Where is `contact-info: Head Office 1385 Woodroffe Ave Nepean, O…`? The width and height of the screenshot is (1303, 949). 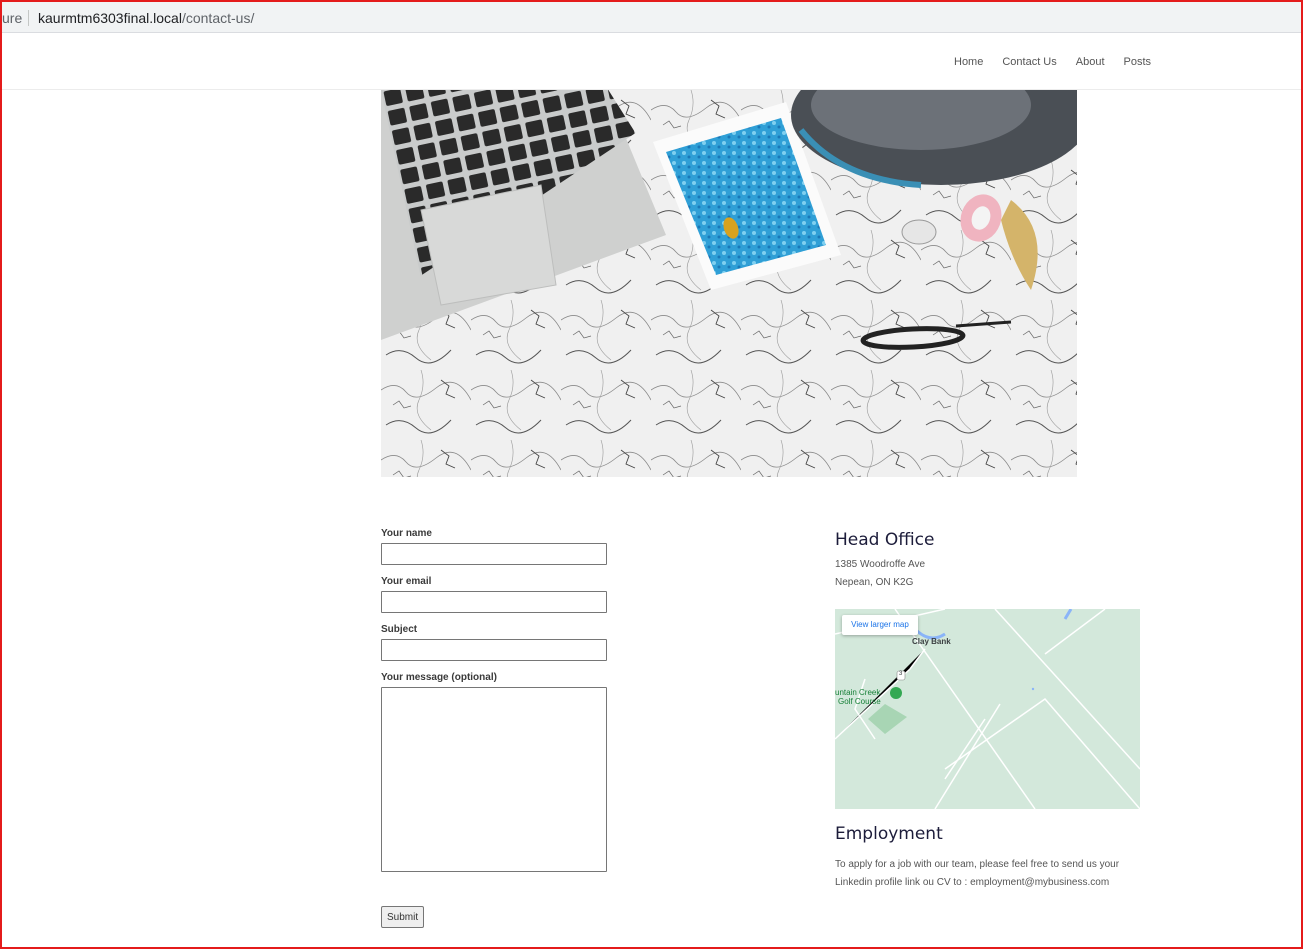 contact-info: Head Office 1385 Woodroffe Ave Nepean, O… is located at coordinates (988, 709).